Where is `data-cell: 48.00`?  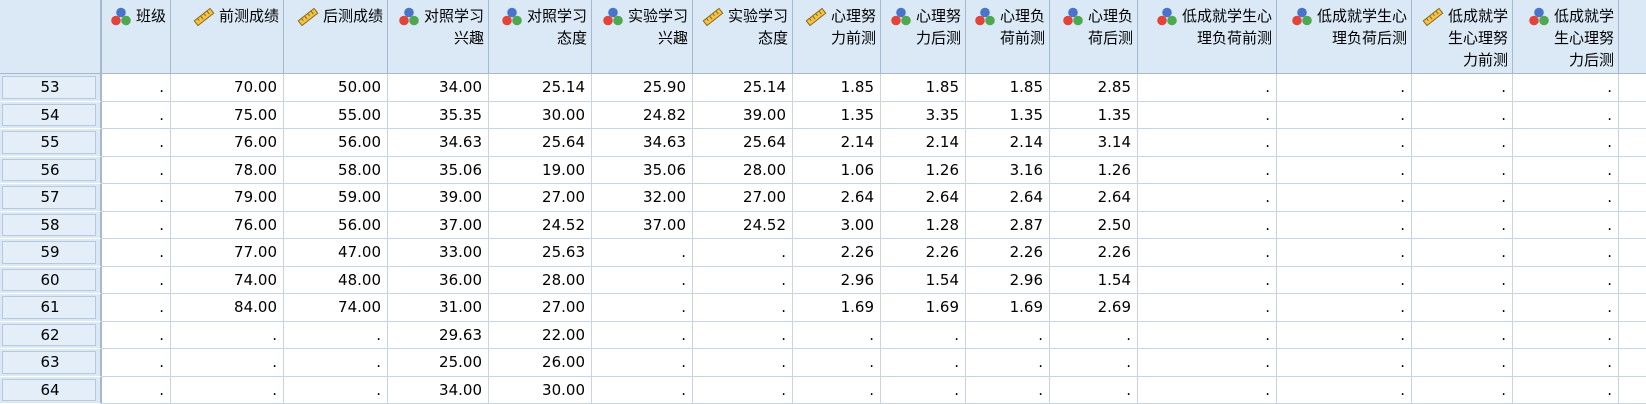 data-cell: 48.00 is located at coordinates (336, 280).